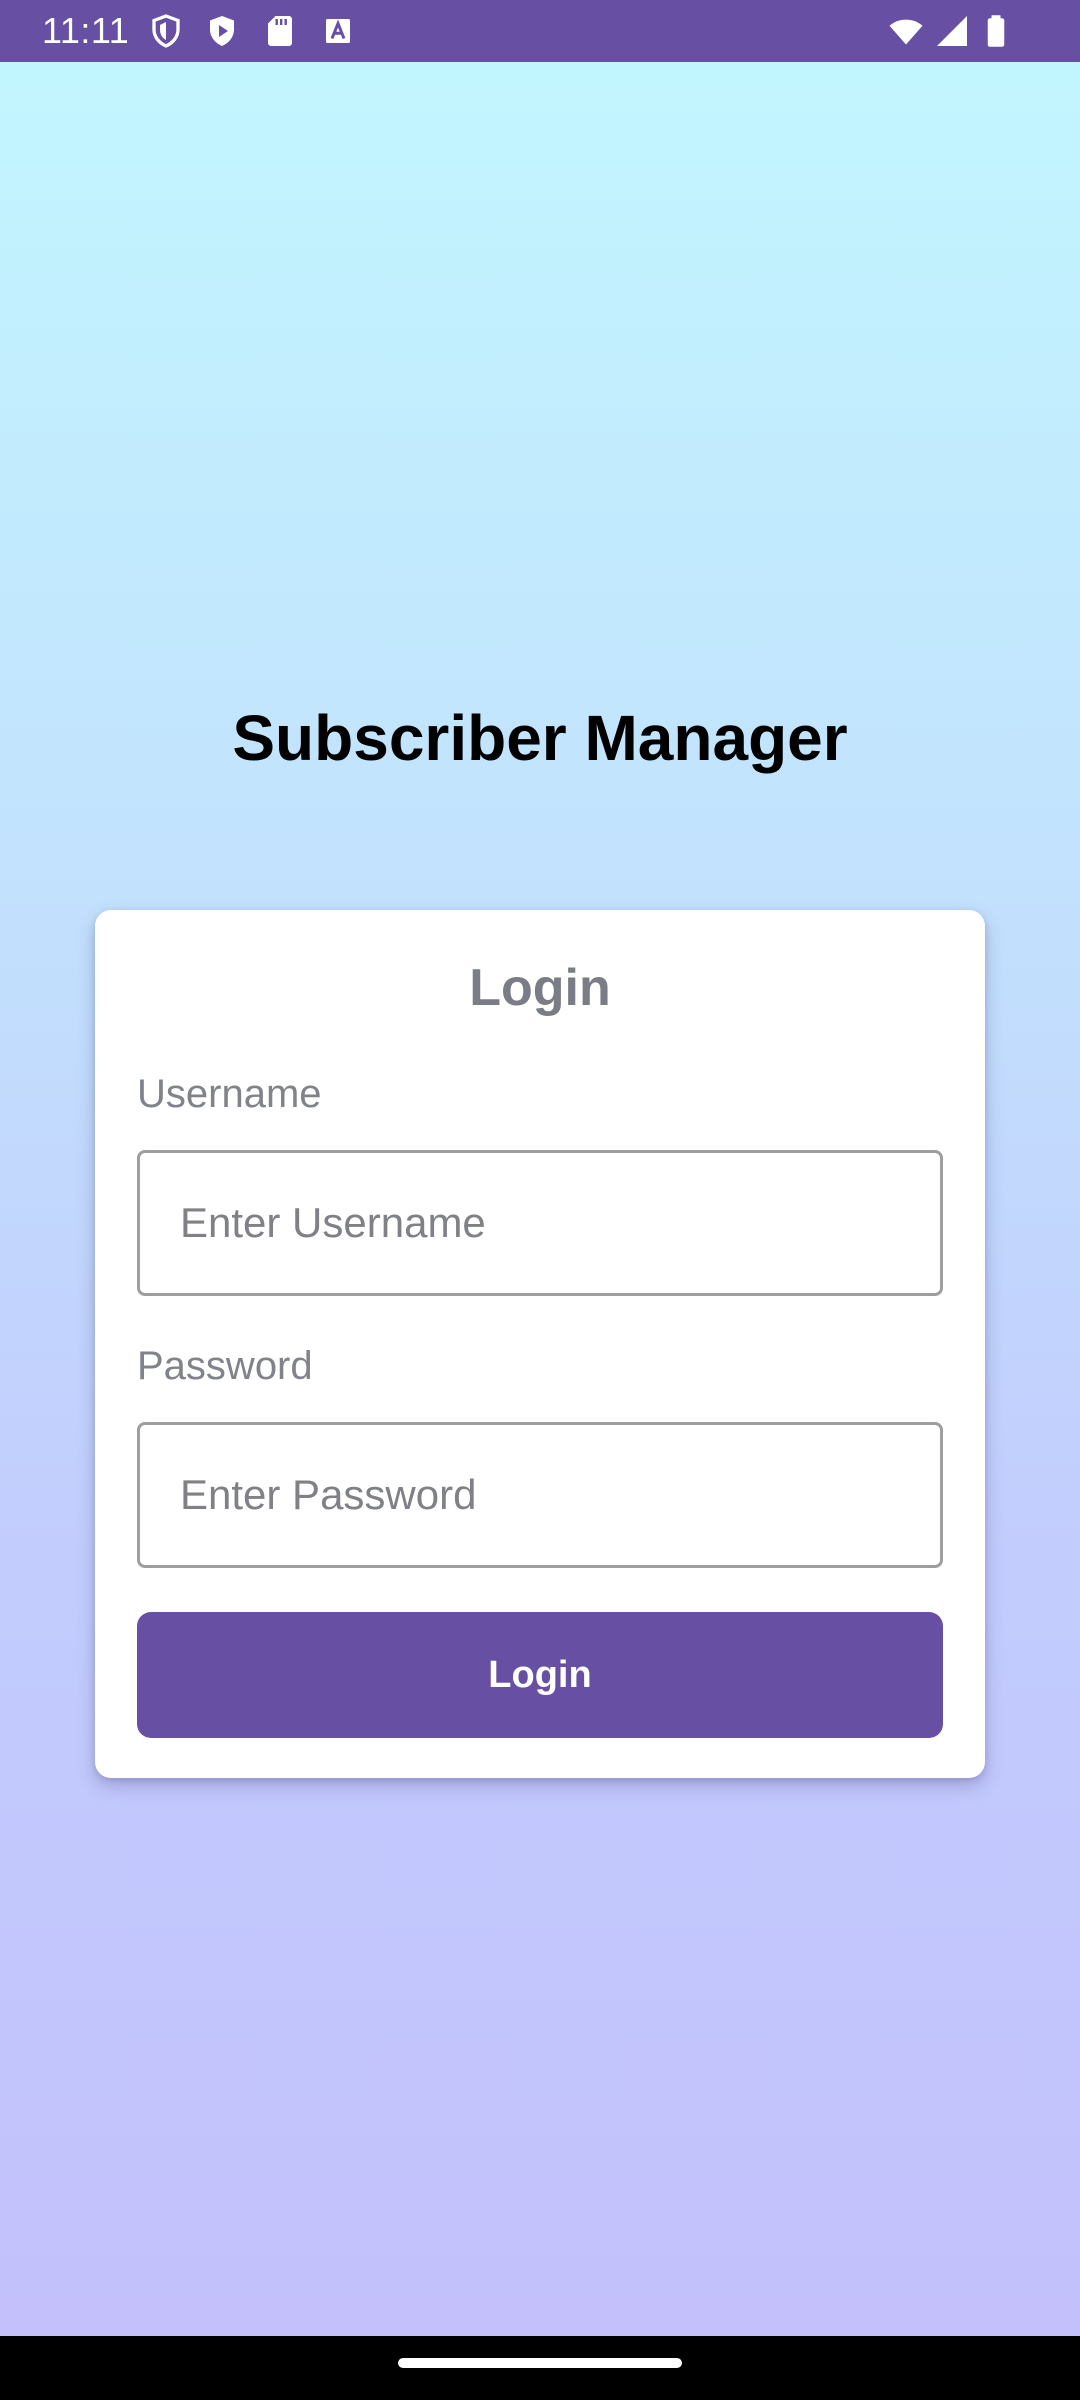  Describe the element at coordinates (86, 30) in the screenshot. I see `status-time: 11:11` at that location.